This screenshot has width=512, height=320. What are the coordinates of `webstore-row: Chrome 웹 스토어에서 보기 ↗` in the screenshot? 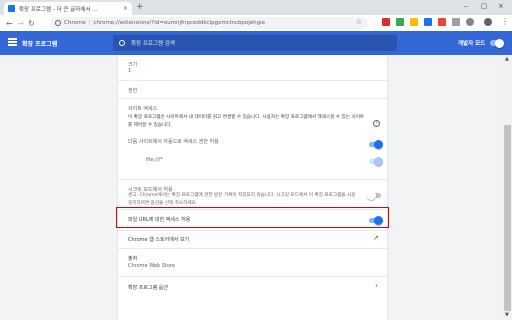 It's located at (252, 239).